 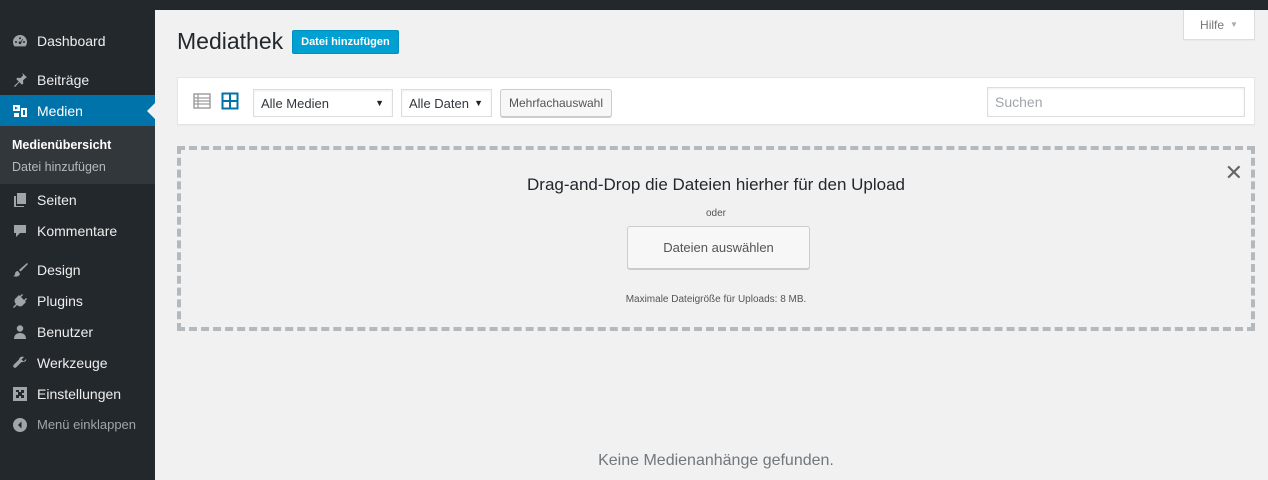 What do you see at coordinates (718, 247) in the screenshot?
I see `select-files-button: Dateien auswählen` at bounding box center [718, 247].